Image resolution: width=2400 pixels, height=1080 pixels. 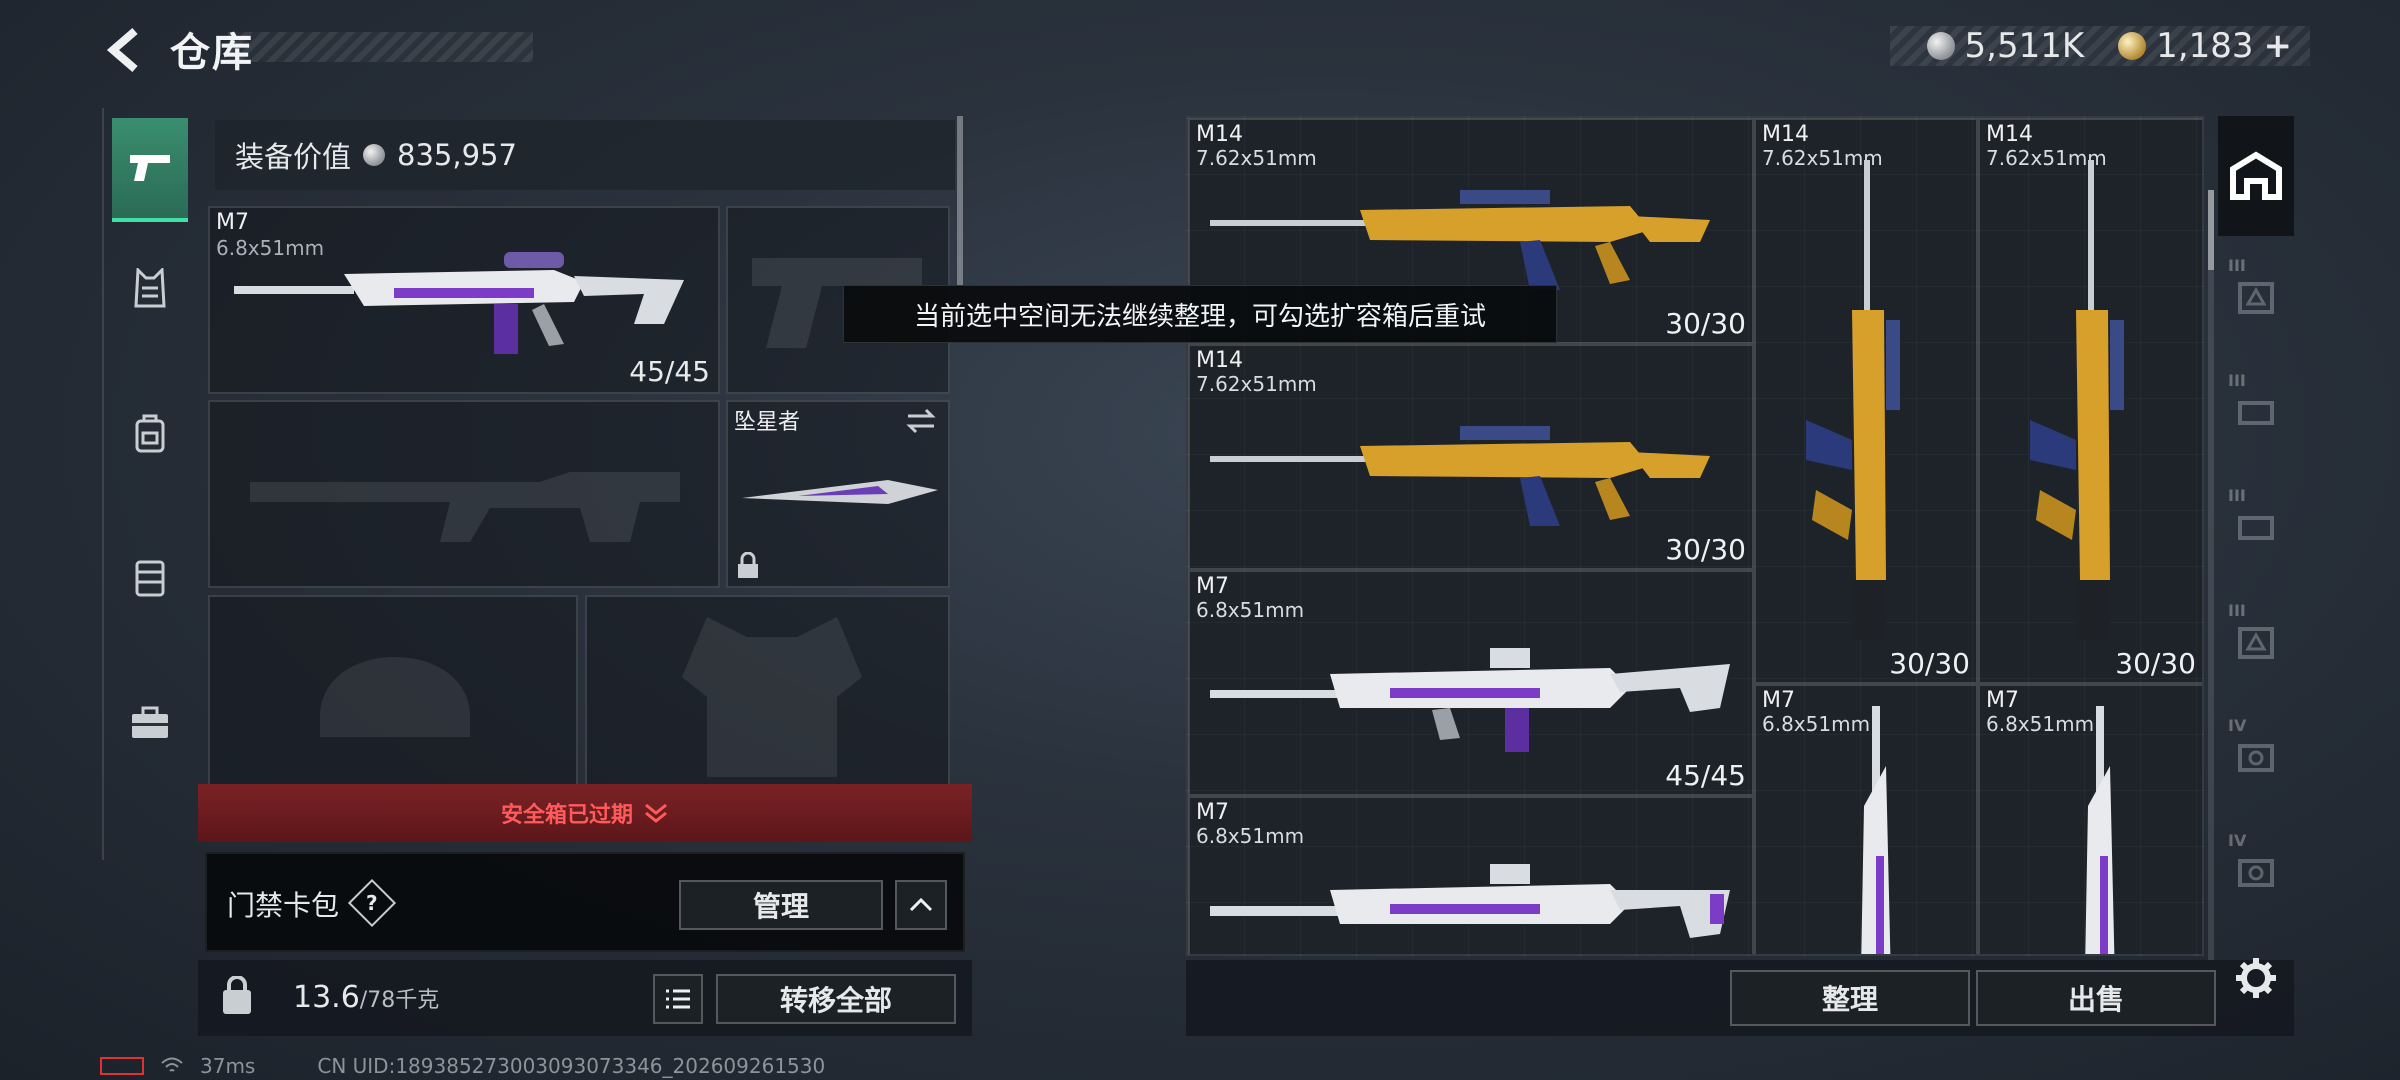 What do you see at coordinates (2256, 978) in the screenshot?
I see `settings-button` at bounding box center [2256, 978].